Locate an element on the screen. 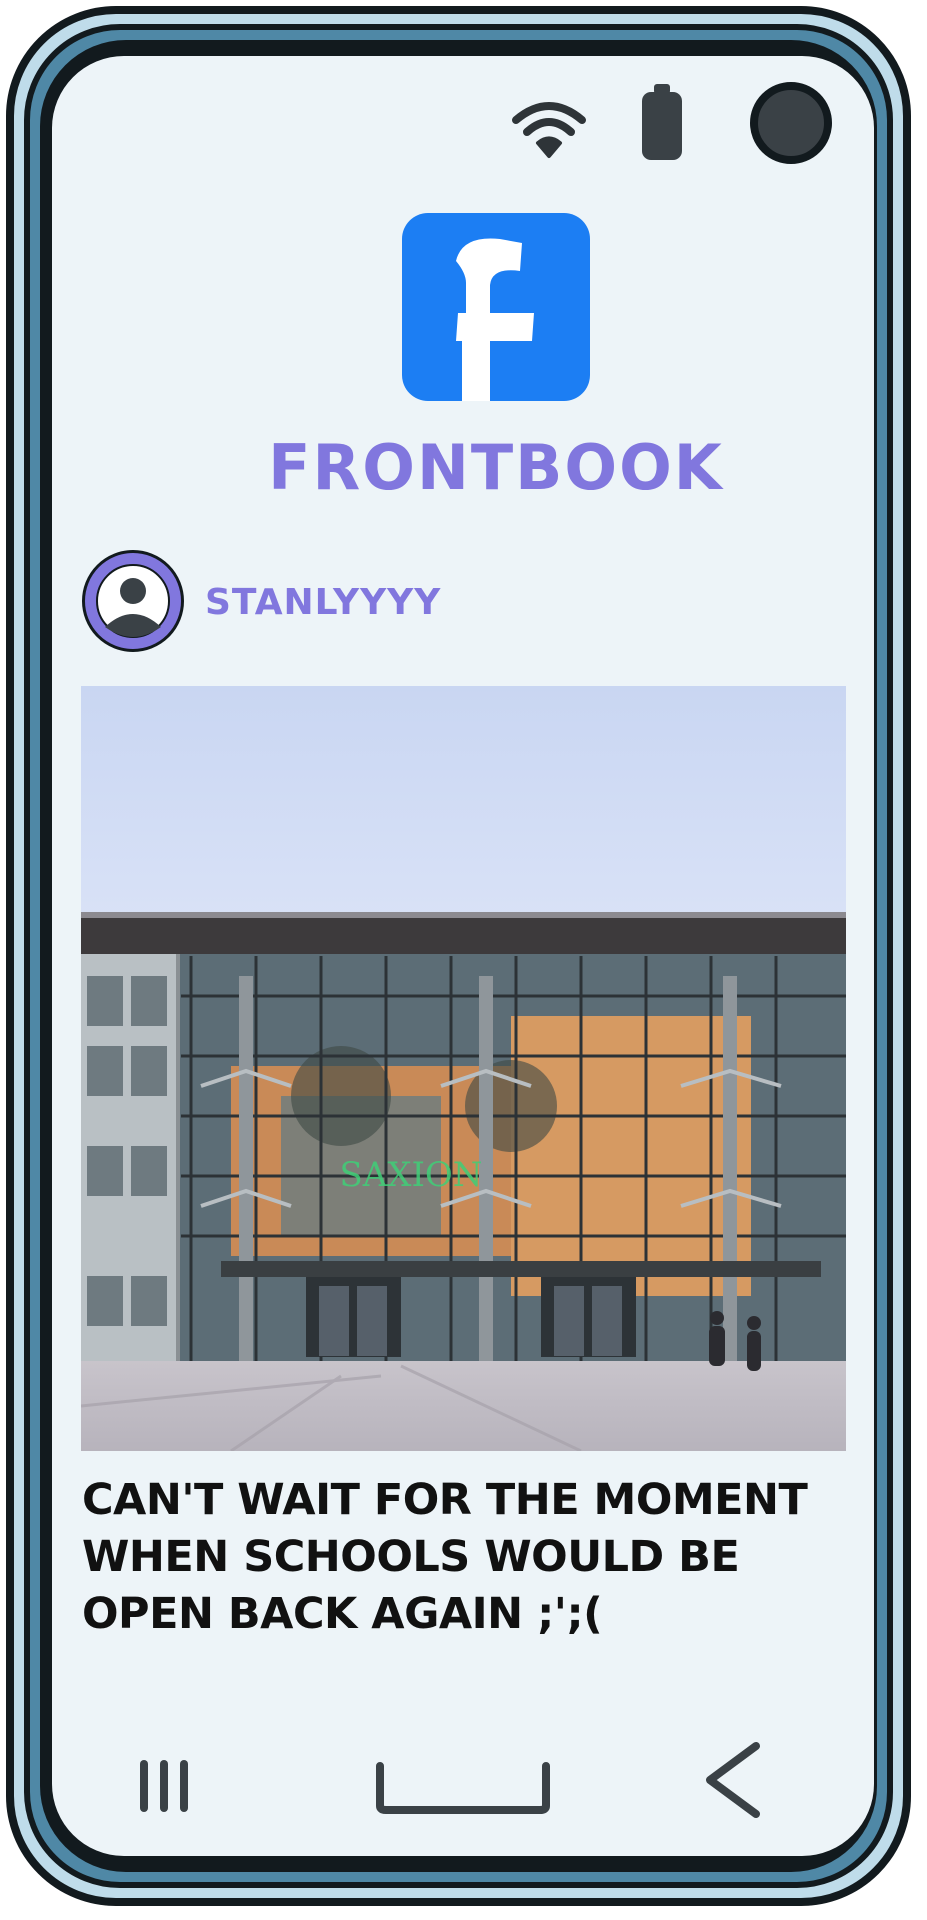  app-title: Frontbook is located at coordinates (496, 467).